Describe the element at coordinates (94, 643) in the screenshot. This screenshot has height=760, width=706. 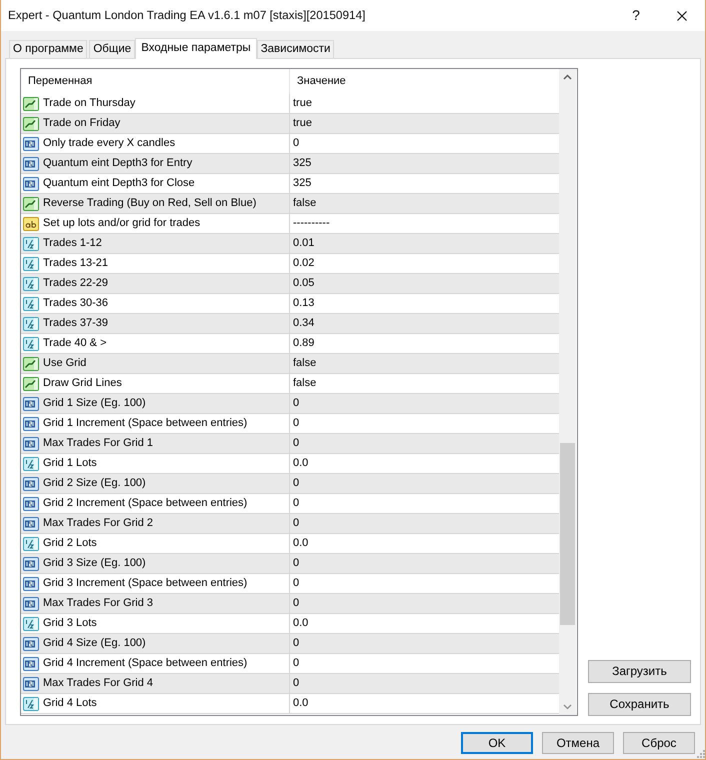
I see `parameter-name: Grid 4 Size (Eg. 100)` at that location.